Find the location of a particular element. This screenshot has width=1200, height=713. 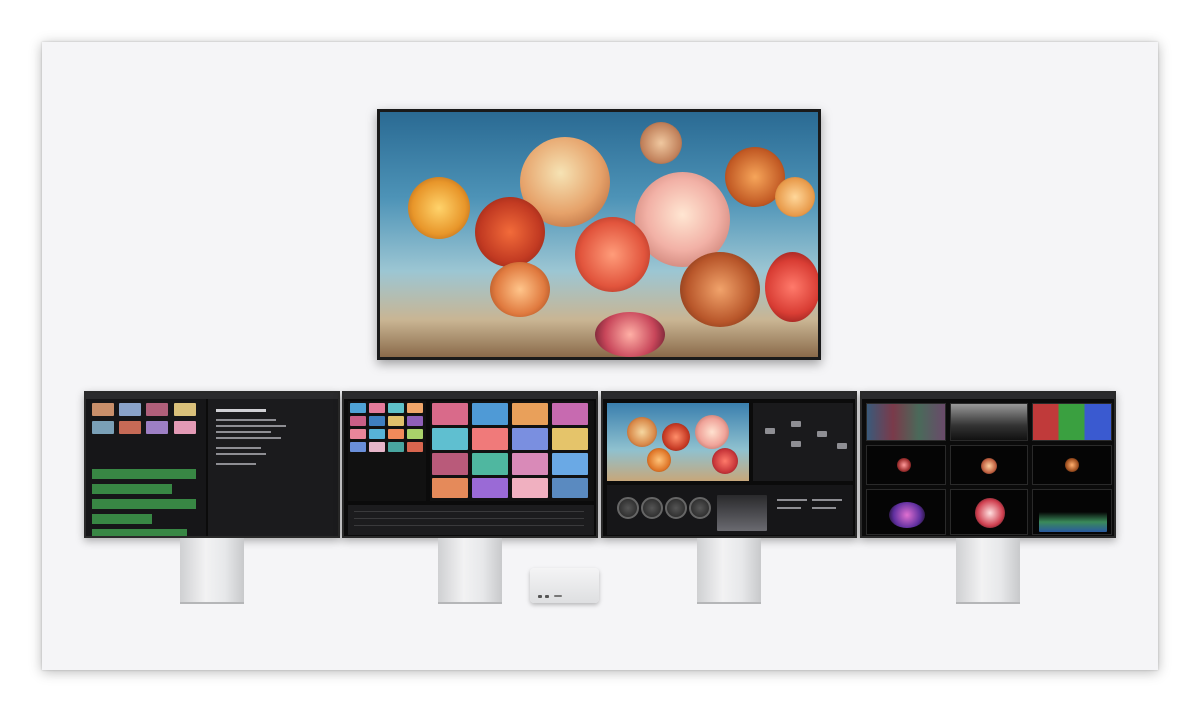

cie-chart-scope is located at coordinates (906, 512).